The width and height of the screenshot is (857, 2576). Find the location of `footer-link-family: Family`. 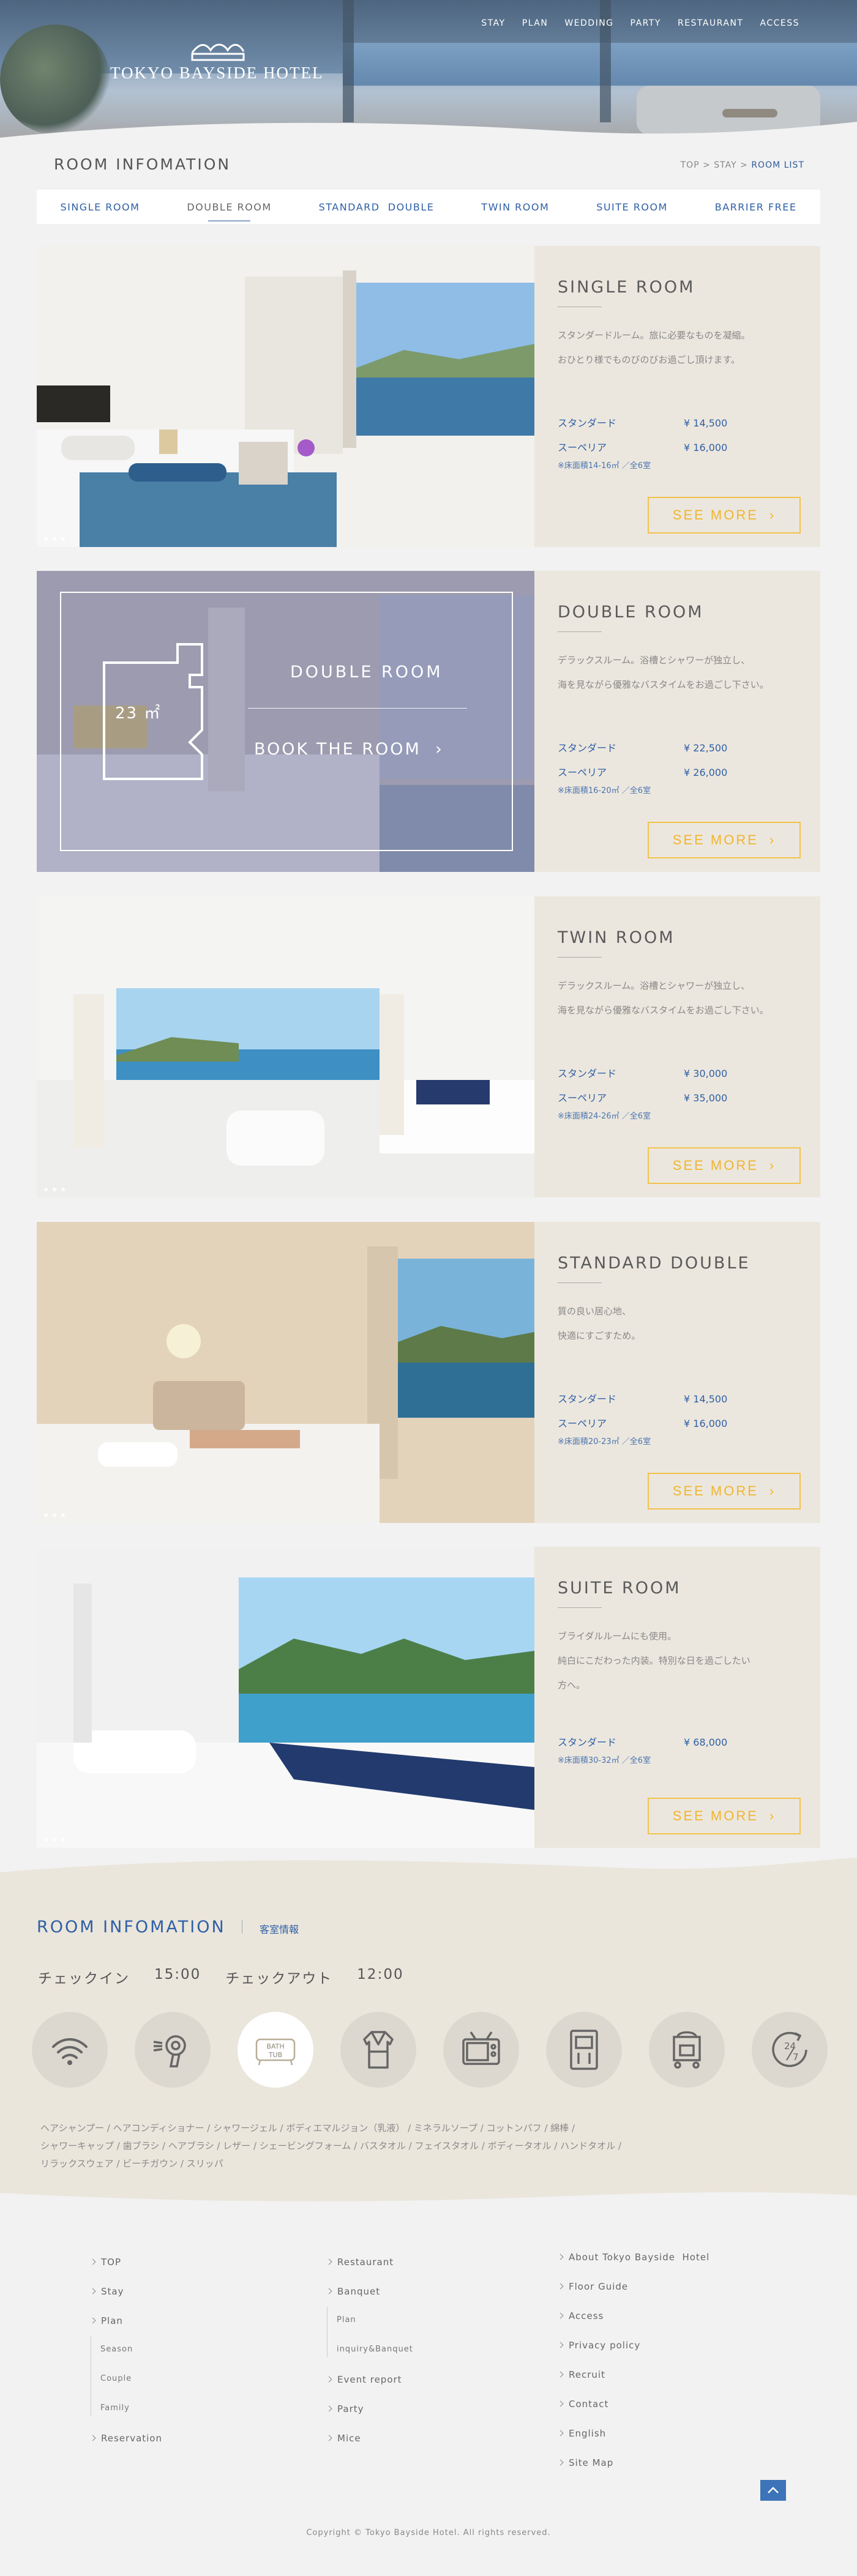

footer-link-family: Family is located at coordinates (115, 2408).